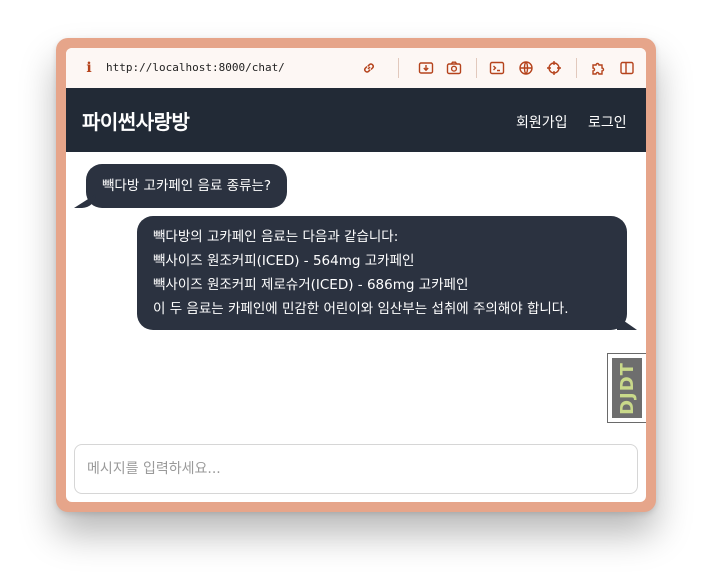 The image size is (712, 586). I want to click on message-composer, so click(356, 469).